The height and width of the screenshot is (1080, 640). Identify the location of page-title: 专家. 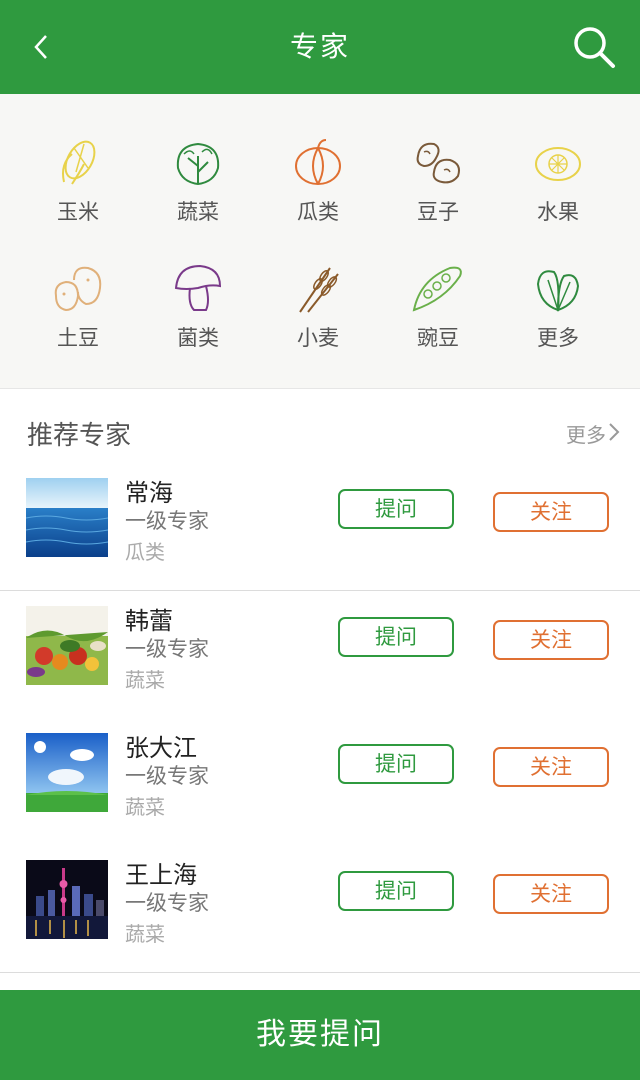
(319, 46).